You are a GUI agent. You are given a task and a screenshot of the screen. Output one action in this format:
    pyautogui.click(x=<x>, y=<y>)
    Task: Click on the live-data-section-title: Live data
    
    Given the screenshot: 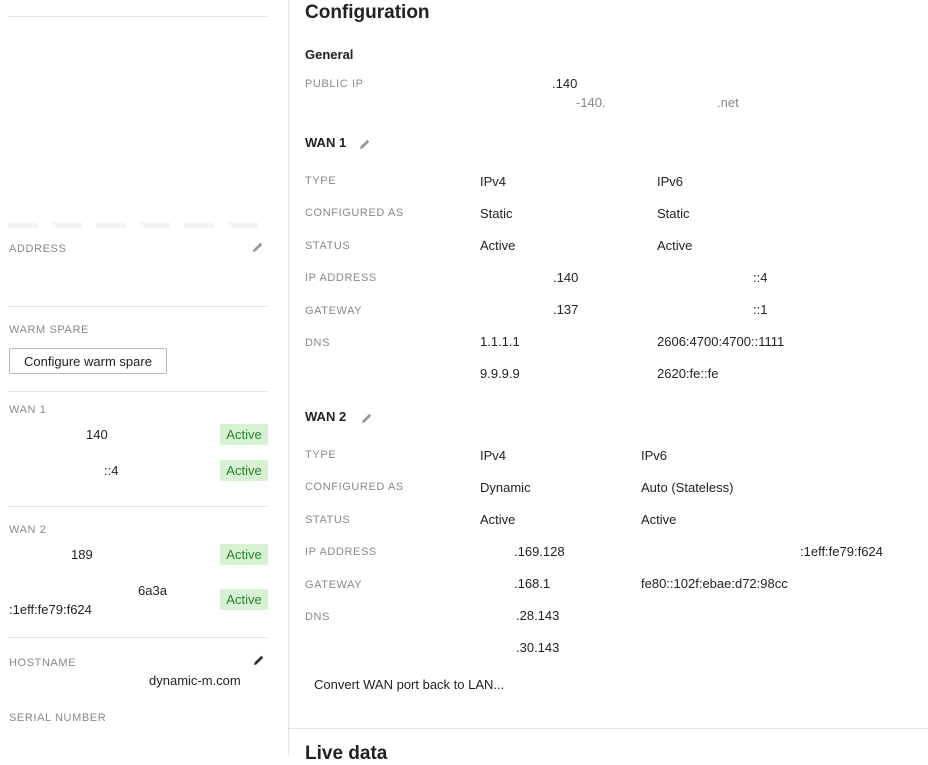 What is the action you would take?
    pyautogui.click(x=346, y=753)
    